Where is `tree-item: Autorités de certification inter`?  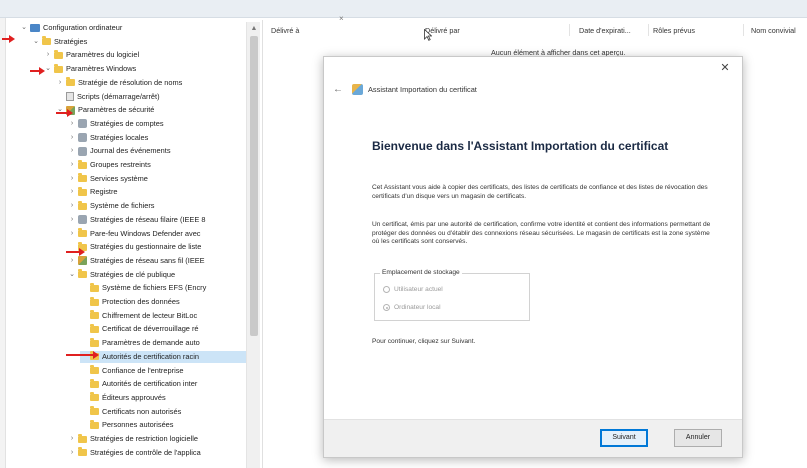
tree-item: Autorités de certification inter is located at coordinates (138, 384).